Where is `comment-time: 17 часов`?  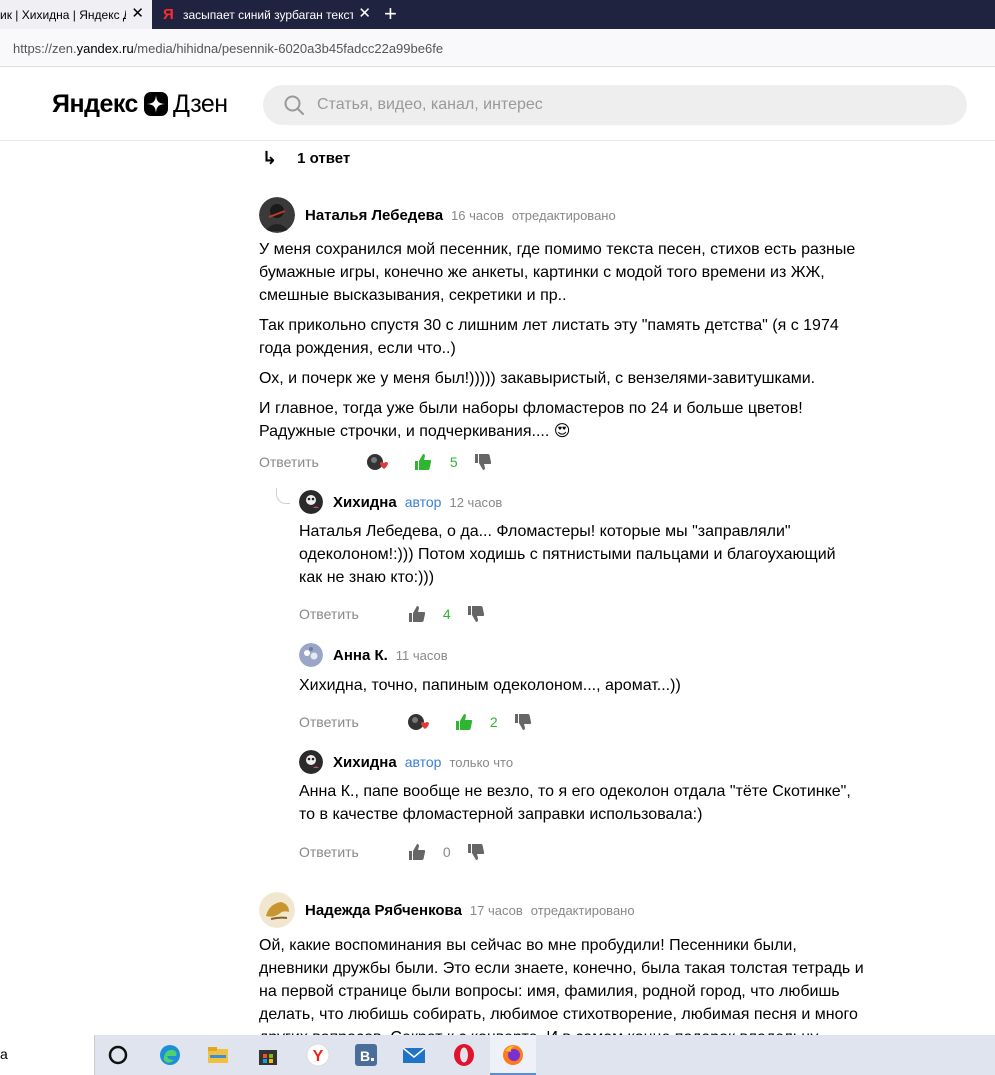
comment-time: 17 часов is located at coordinates (496, 910).